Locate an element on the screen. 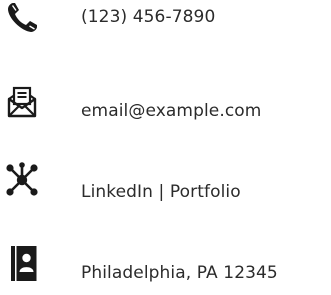  contact-row-address: Philadelphia, PA 12345 is located at coordinates (165, 265).